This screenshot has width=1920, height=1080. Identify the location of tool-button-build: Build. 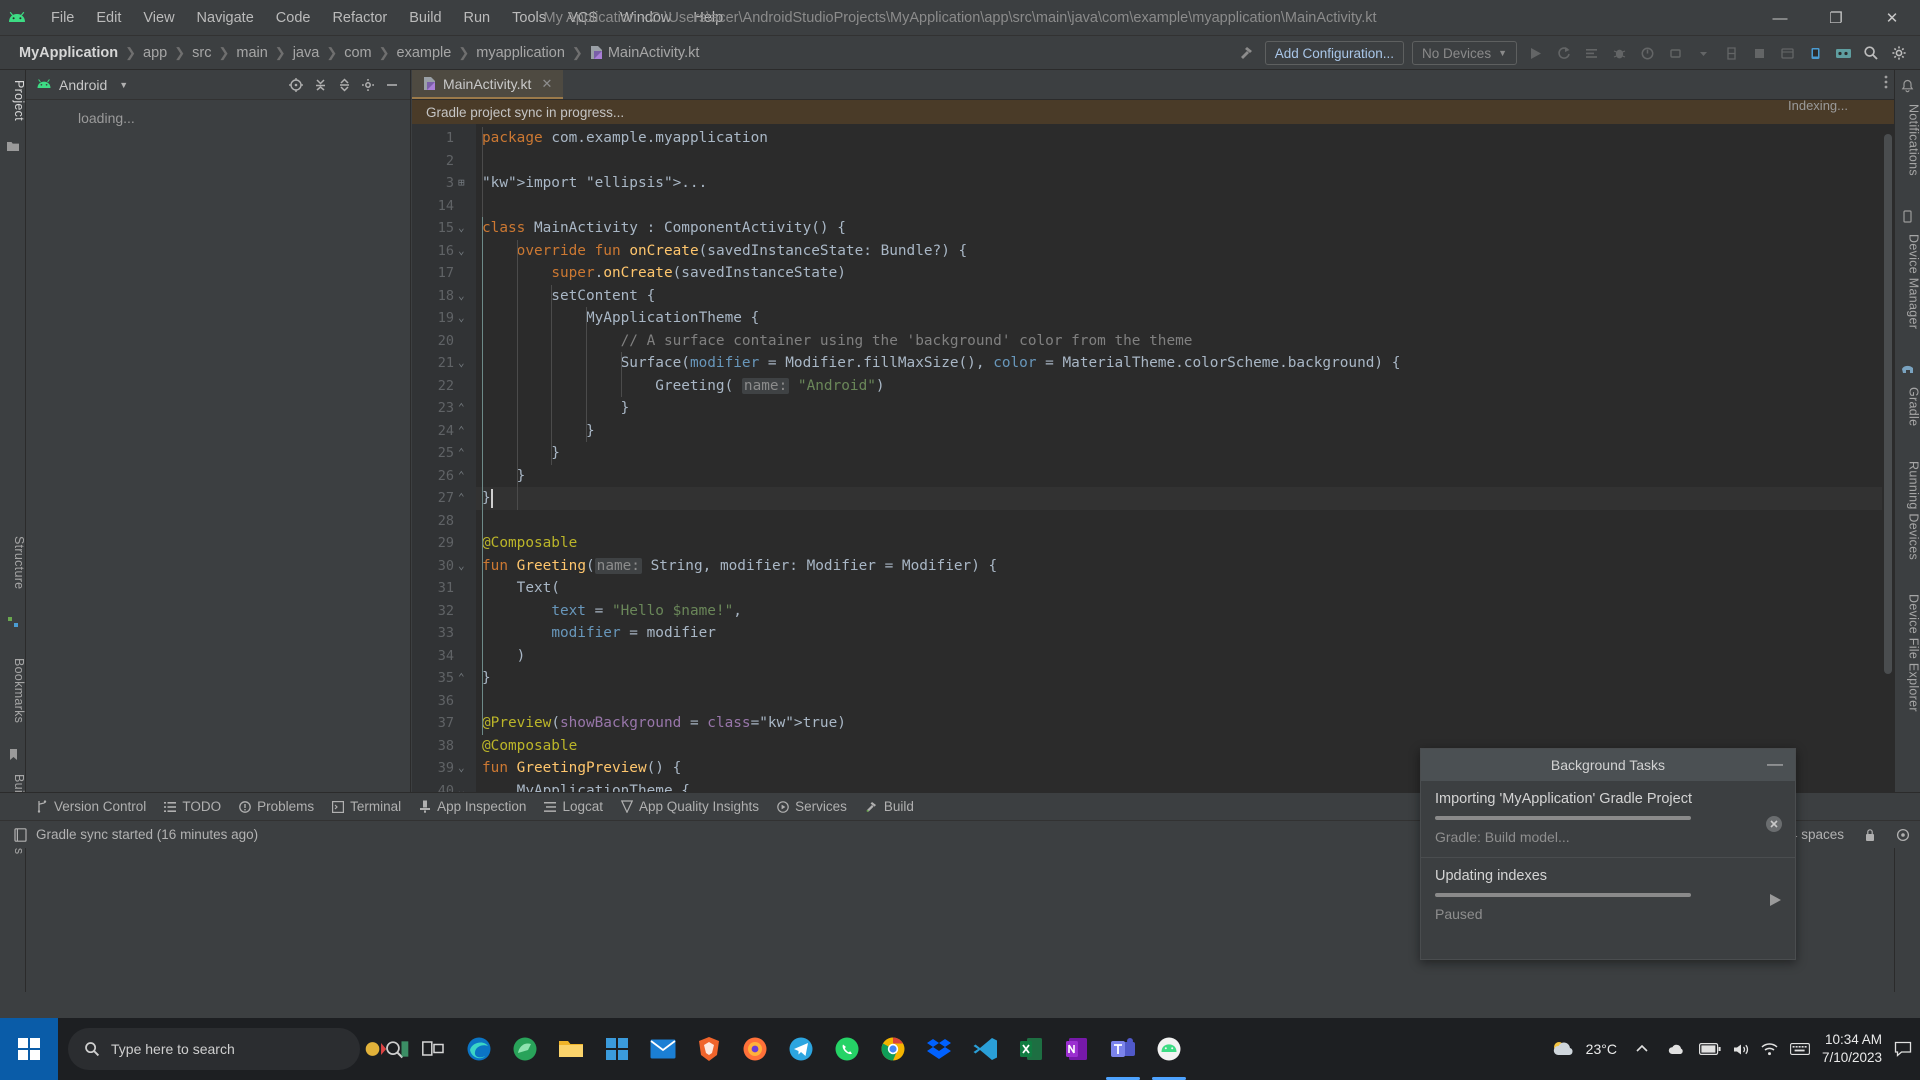
(889, 806).